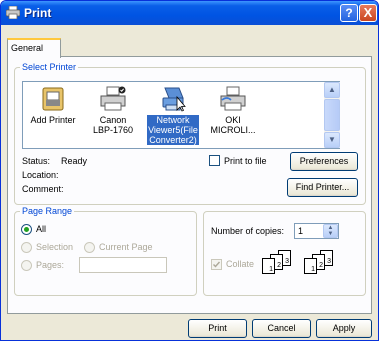 The width and height of the screenshot is (379, 341). What do you see at coordinates (47, 211) in the screenshot?
I see `page-range-legend: Page Range` at bounding box center [47, 211].